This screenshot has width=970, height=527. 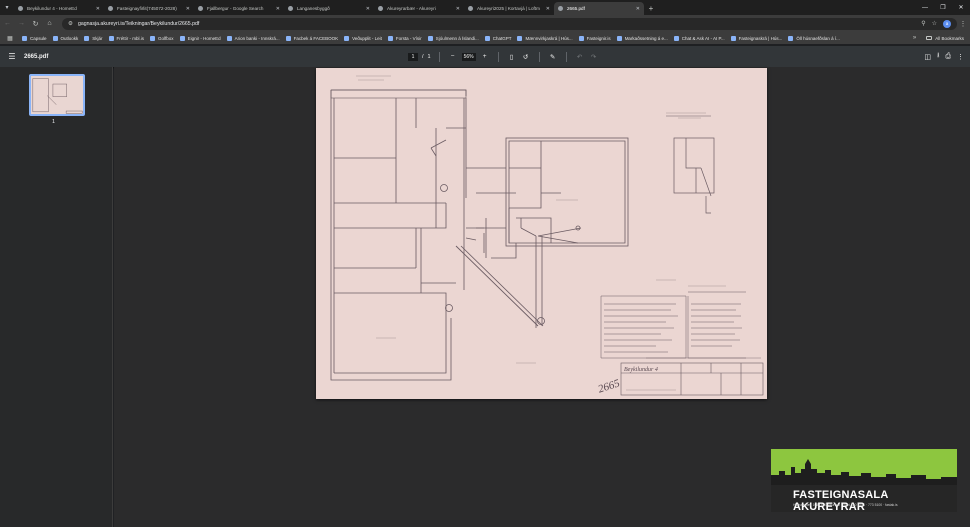 What do you see at coordinates (10, 38) in the screenshot?
I see `apps-grid-icon: ▦` at bounding box center [10, 38].